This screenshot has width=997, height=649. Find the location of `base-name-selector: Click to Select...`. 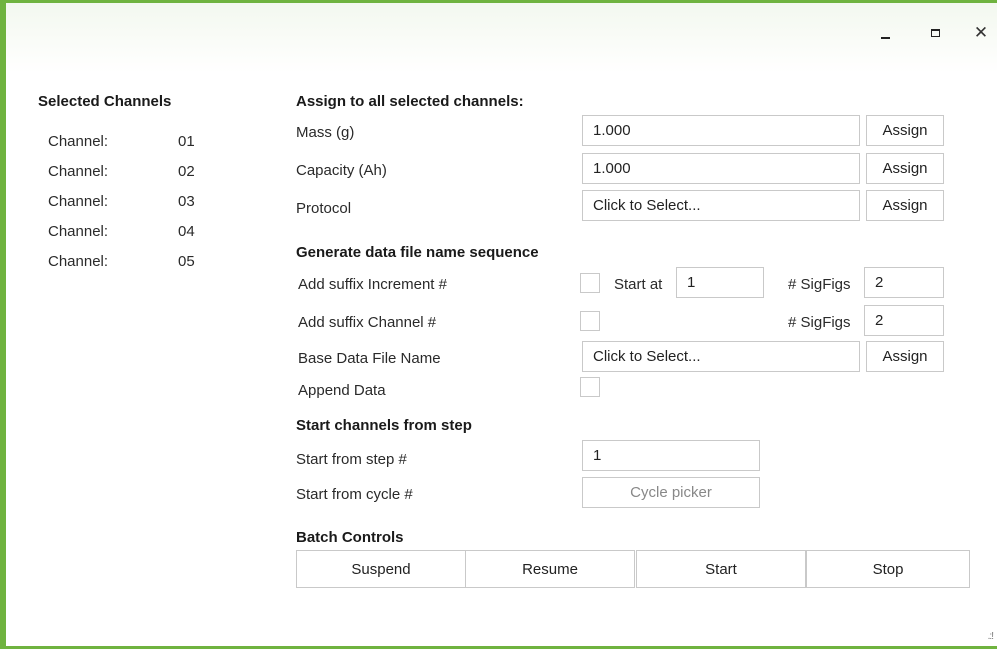

base-name-selector: Click to Select... is located at coordinates (721, 356).